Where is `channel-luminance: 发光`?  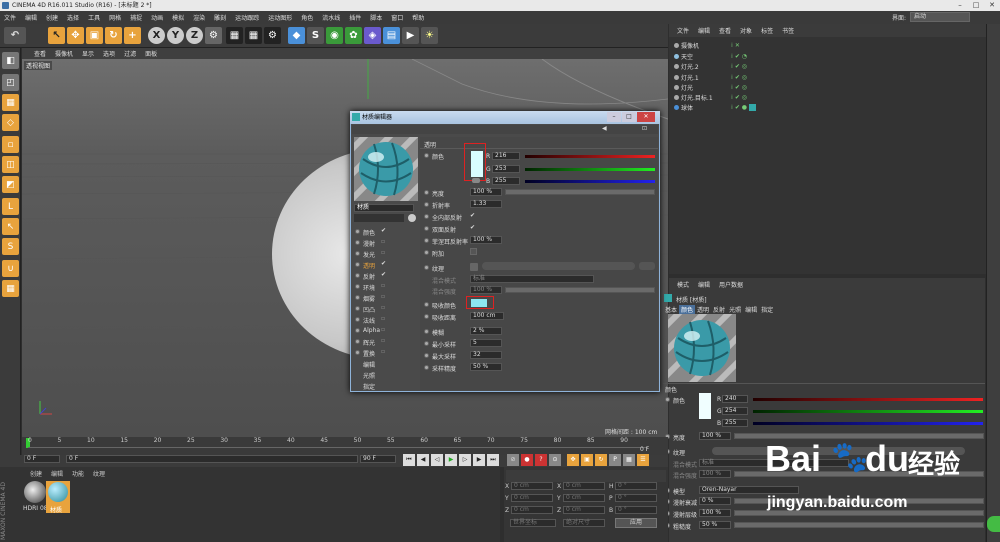
channel-luminance: 发光 is located at coordinates (369, 254).